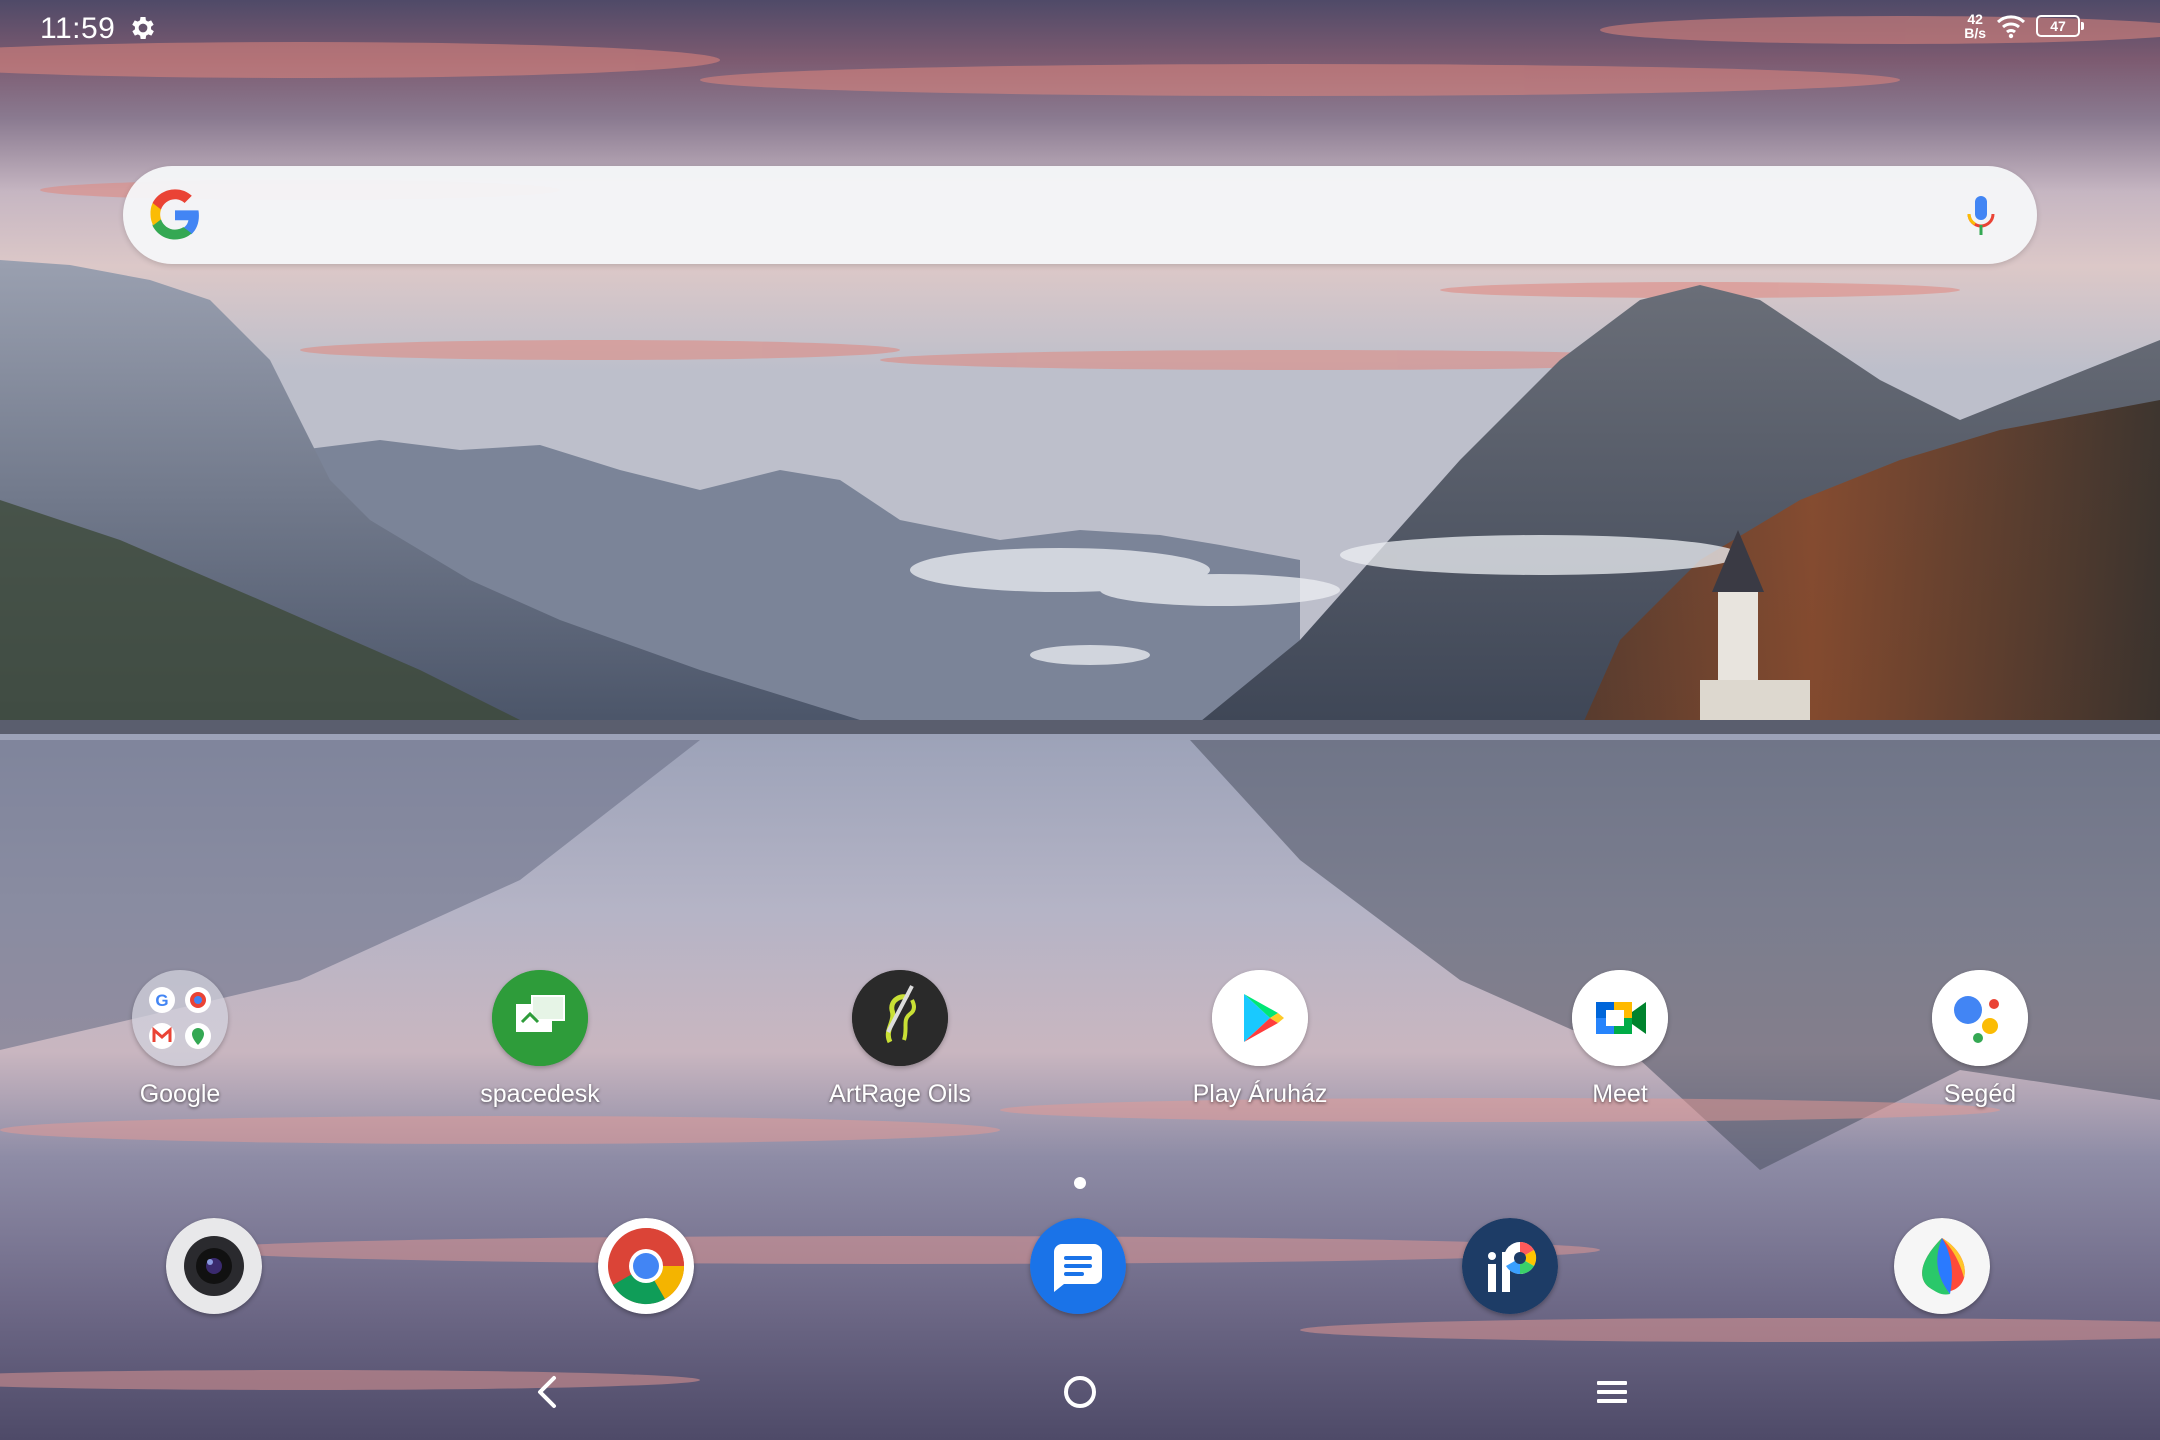  Describe the element at coordinates (143, 28) in the screenshot. I see `gear-icon` at that location.